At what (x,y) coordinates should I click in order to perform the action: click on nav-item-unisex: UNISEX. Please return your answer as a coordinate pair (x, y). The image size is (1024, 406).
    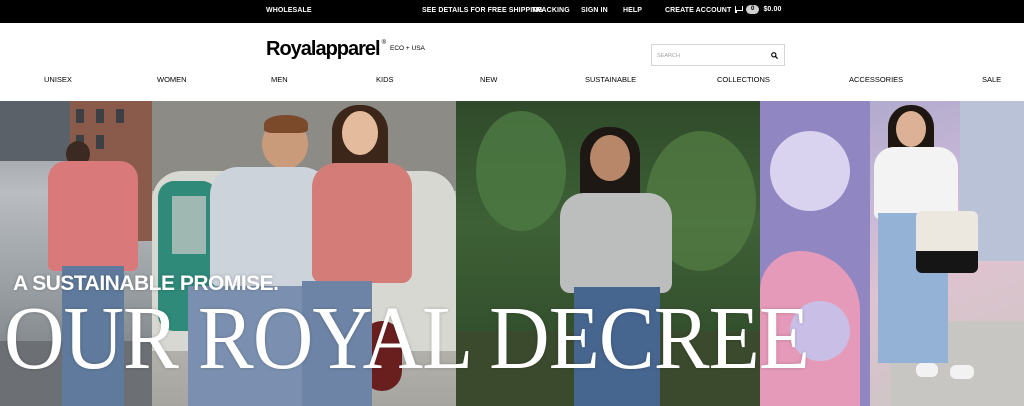
    Looking at the image, I should click on (58, 79).